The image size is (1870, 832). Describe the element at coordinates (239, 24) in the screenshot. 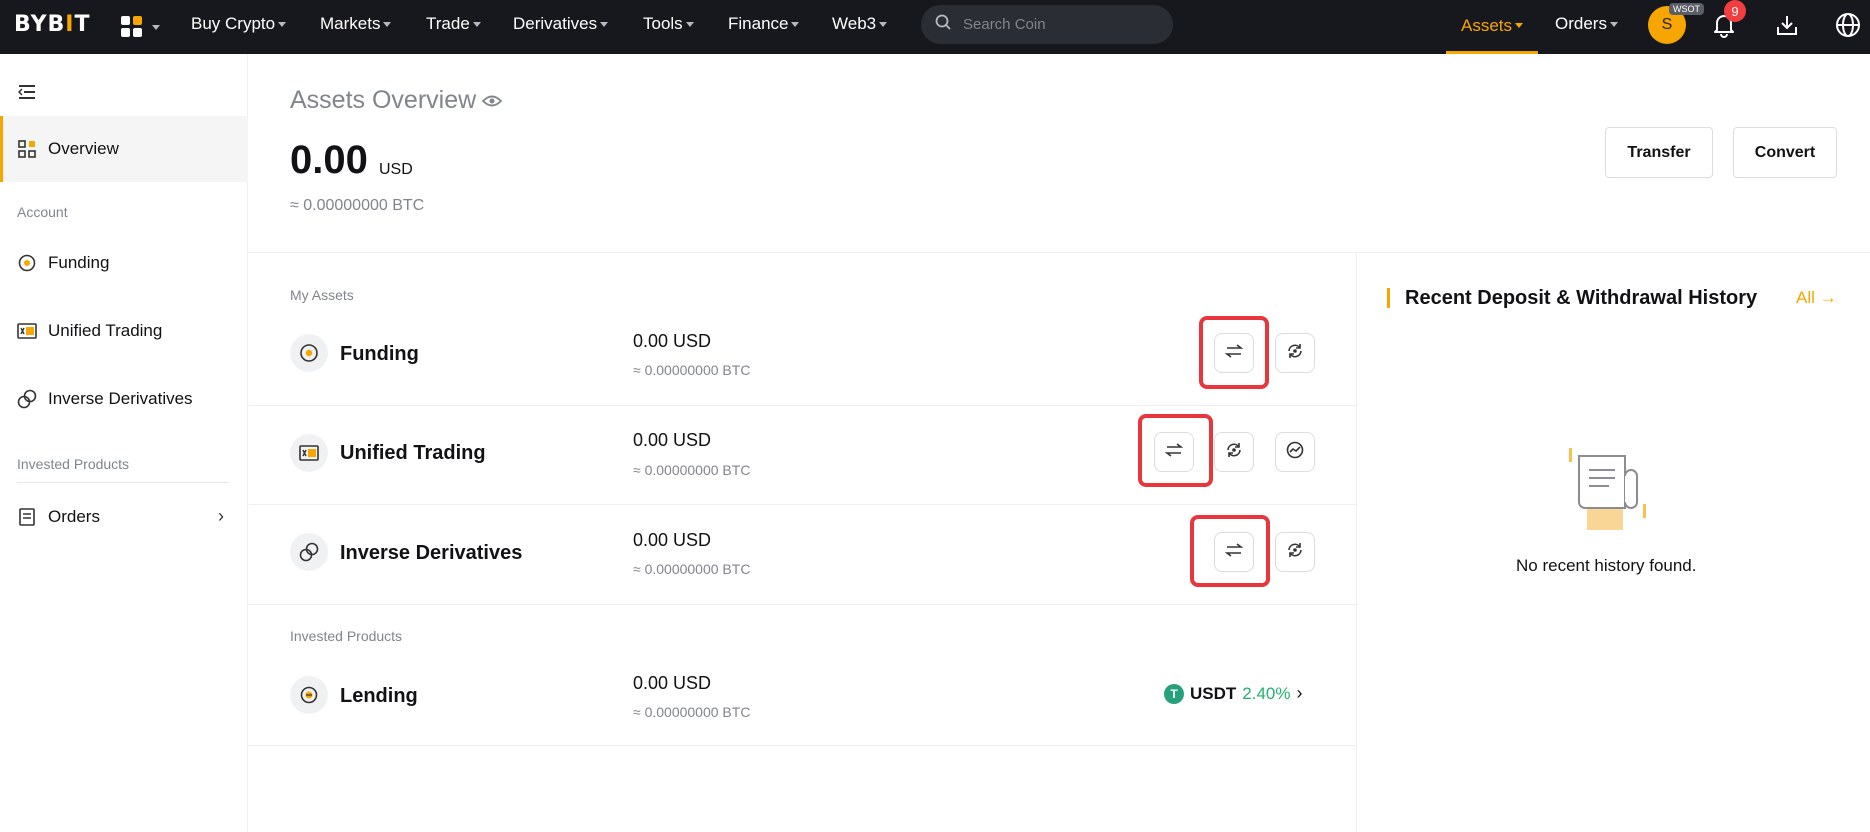

I see `nav-buy-crypto: Buy Crypto` at that location.